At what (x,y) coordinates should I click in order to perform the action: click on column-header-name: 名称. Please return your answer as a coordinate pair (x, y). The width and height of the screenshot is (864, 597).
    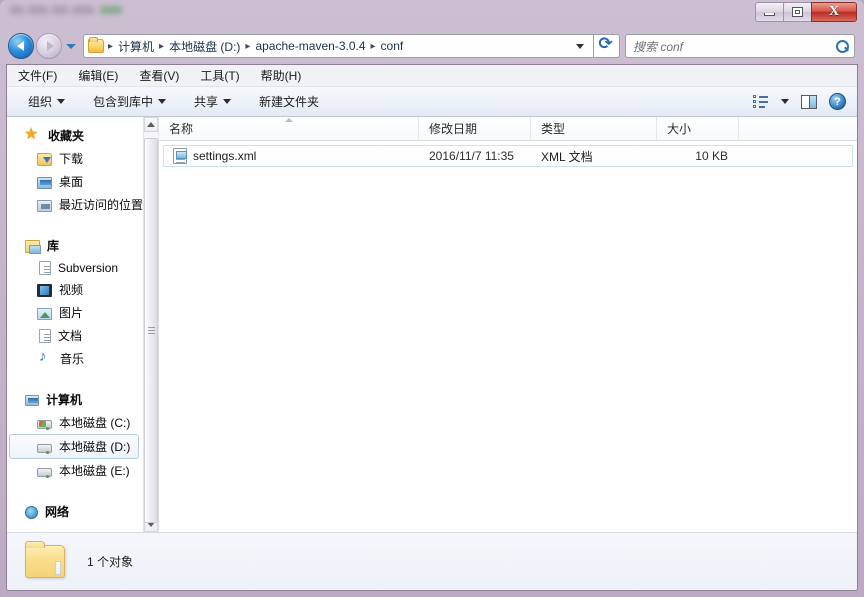
    Looking at the image, I should click on (289, 128).